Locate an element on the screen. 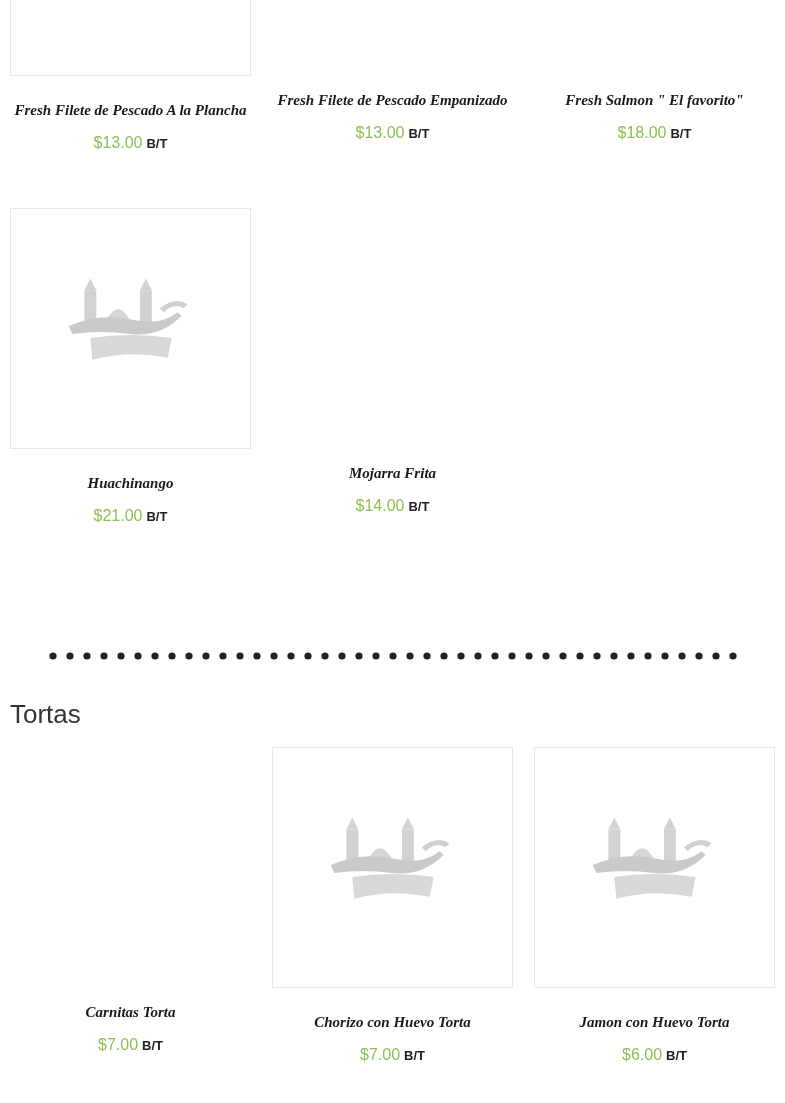  item-price: $21.00 is located at coordinates (118, 516).